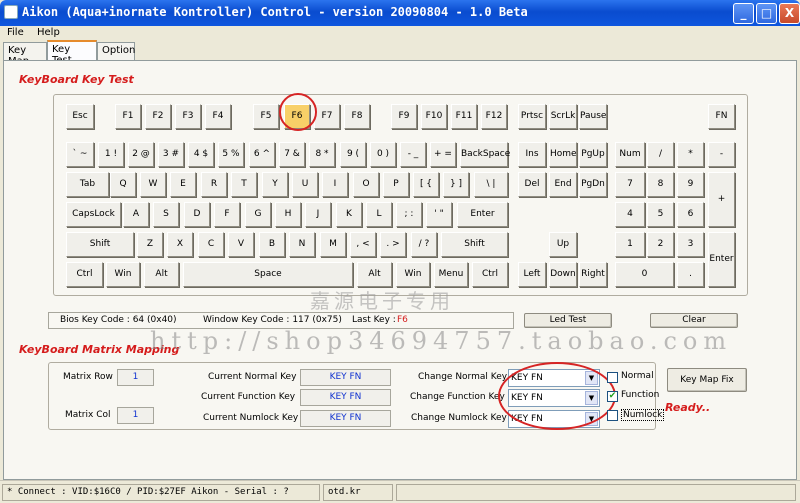 The width and height of the screenshot is (800, 503). Describe the element at coordinates (153, 184) in the screenshot. I see `key-w: W` at that location.